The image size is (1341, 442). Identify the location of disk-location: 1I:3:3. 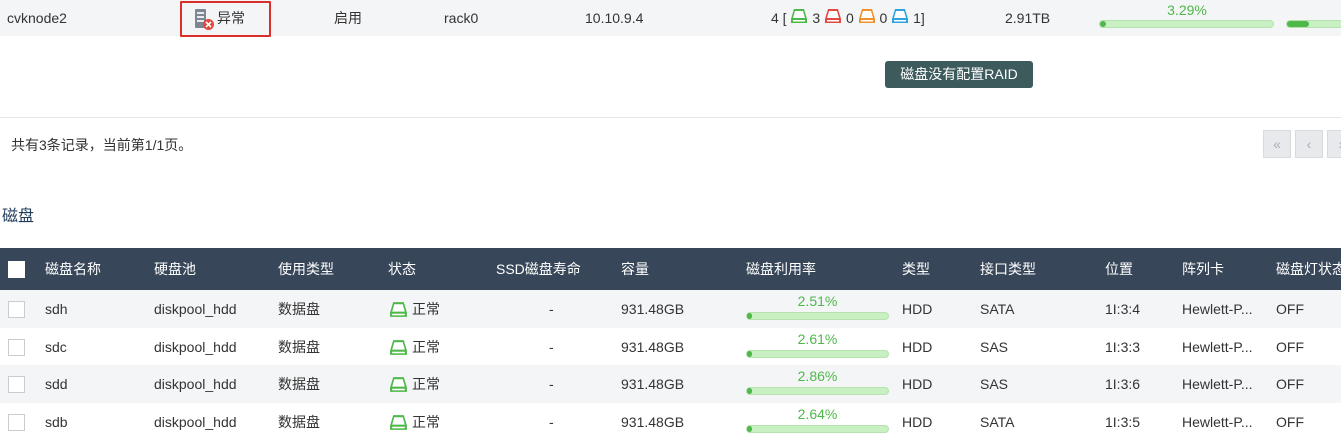
(1123, 347).